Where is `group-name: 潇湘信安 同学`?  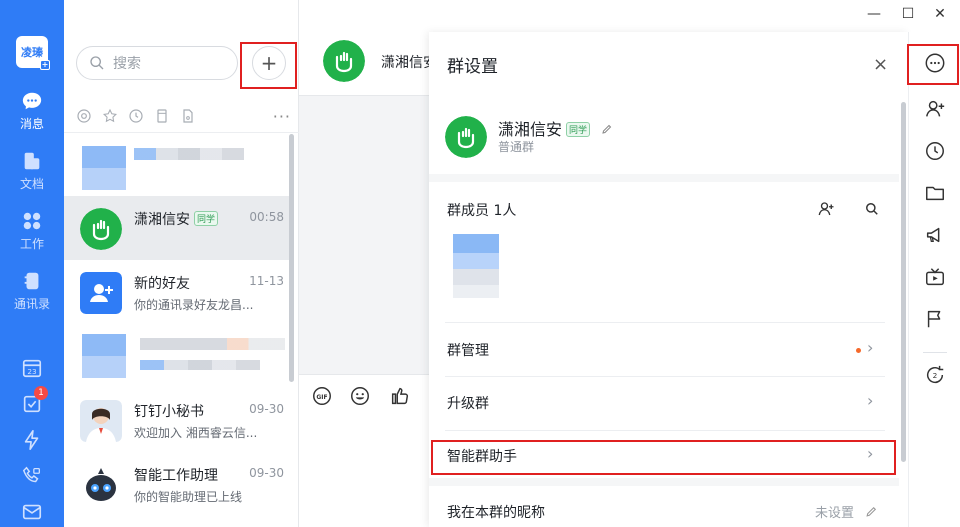 group-name: 潇湘信安 同学 is located at coordinates (555, 128).